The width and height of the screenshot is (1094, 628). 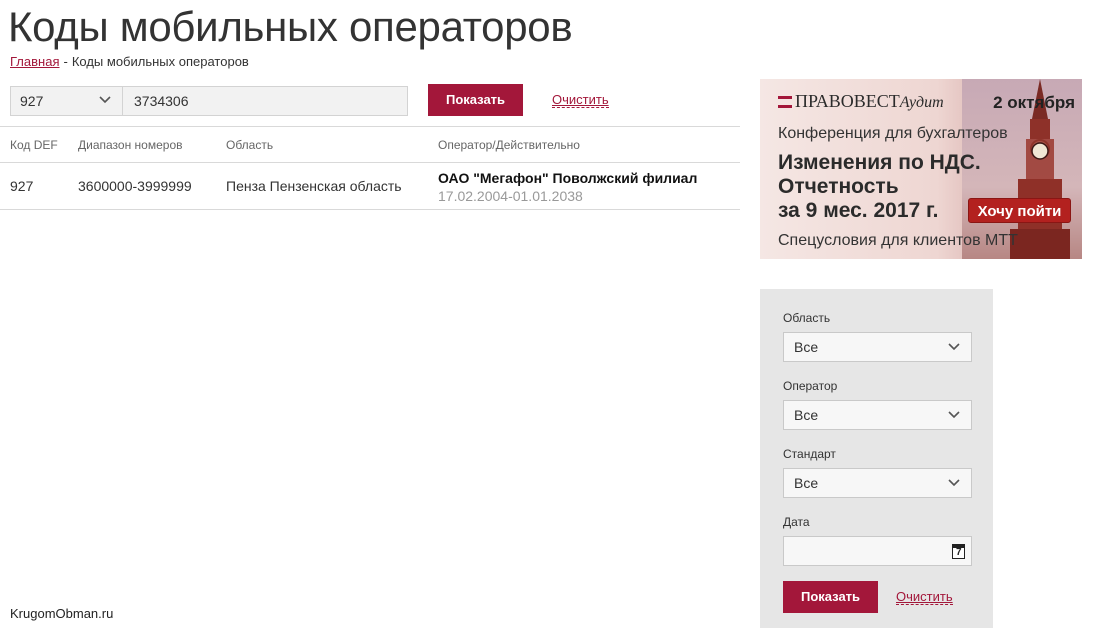 What do you see at coordinates (893, 133) in the screenshot?
I see `banner-subtitle: Конференция для бухгалтеров` at bounding box center [893, 133].